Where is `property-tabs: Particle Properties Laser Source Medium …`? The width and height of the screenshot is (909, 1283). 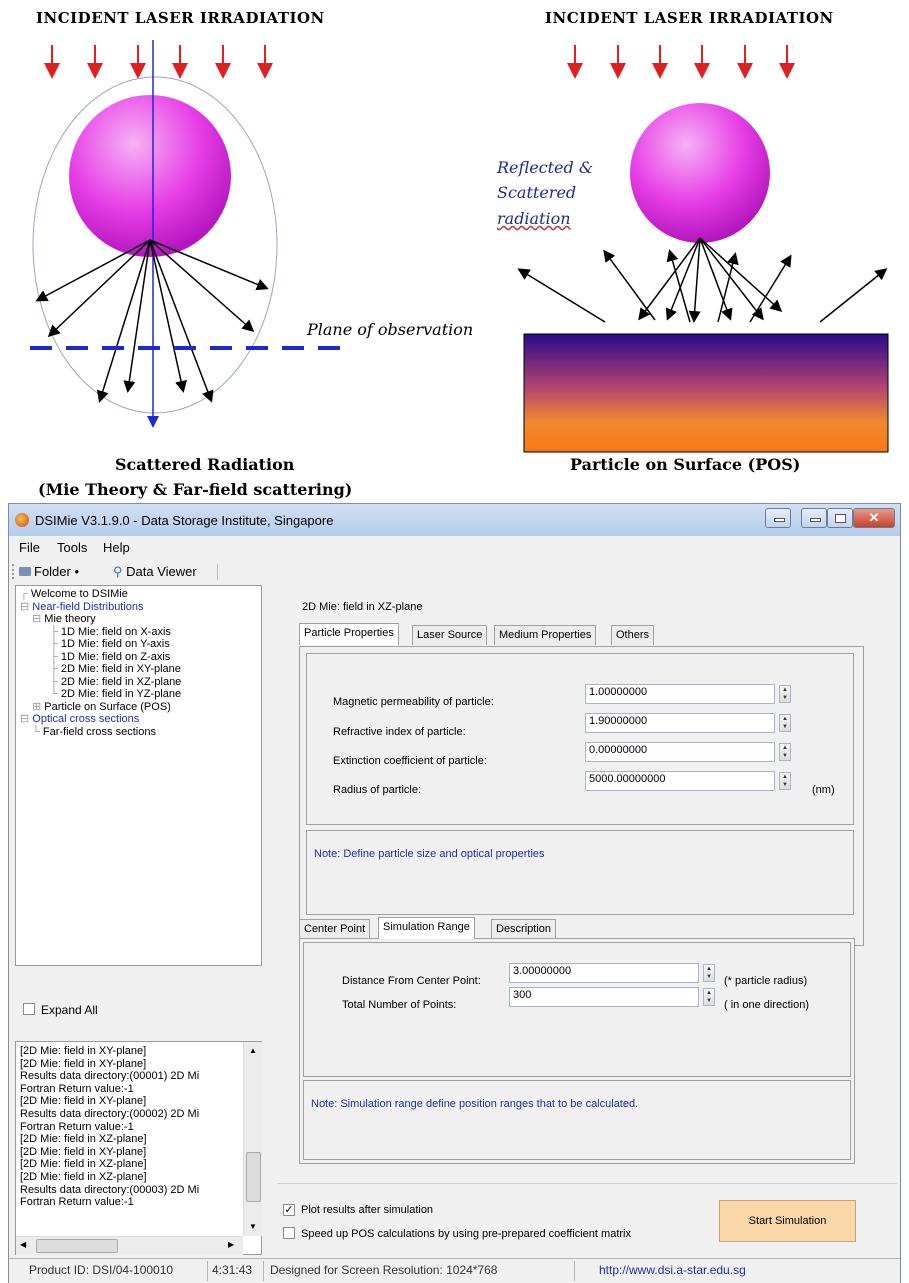
property-tabs: Particle Properties Laser Source Medium … is located at coordinates (579, 635).